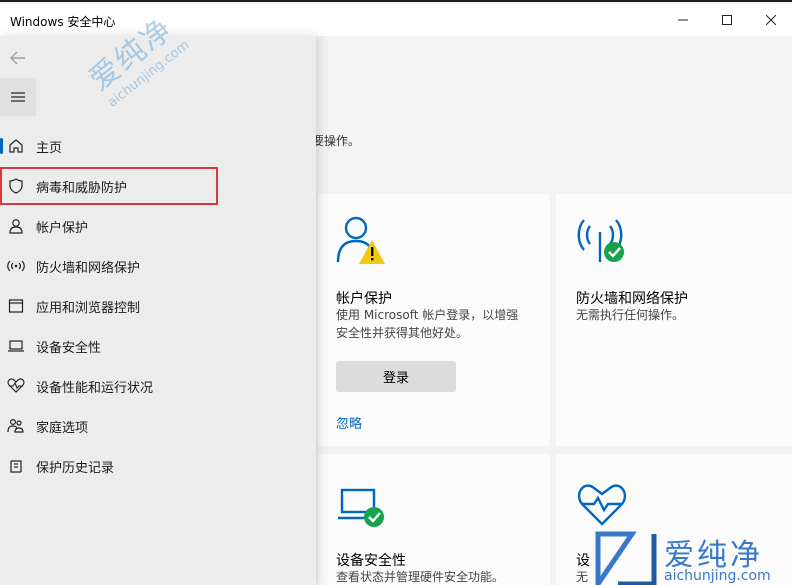 This screenshot has width=792, height=585. I want to click on nav-label: 家庭选项, so click(62, 428).